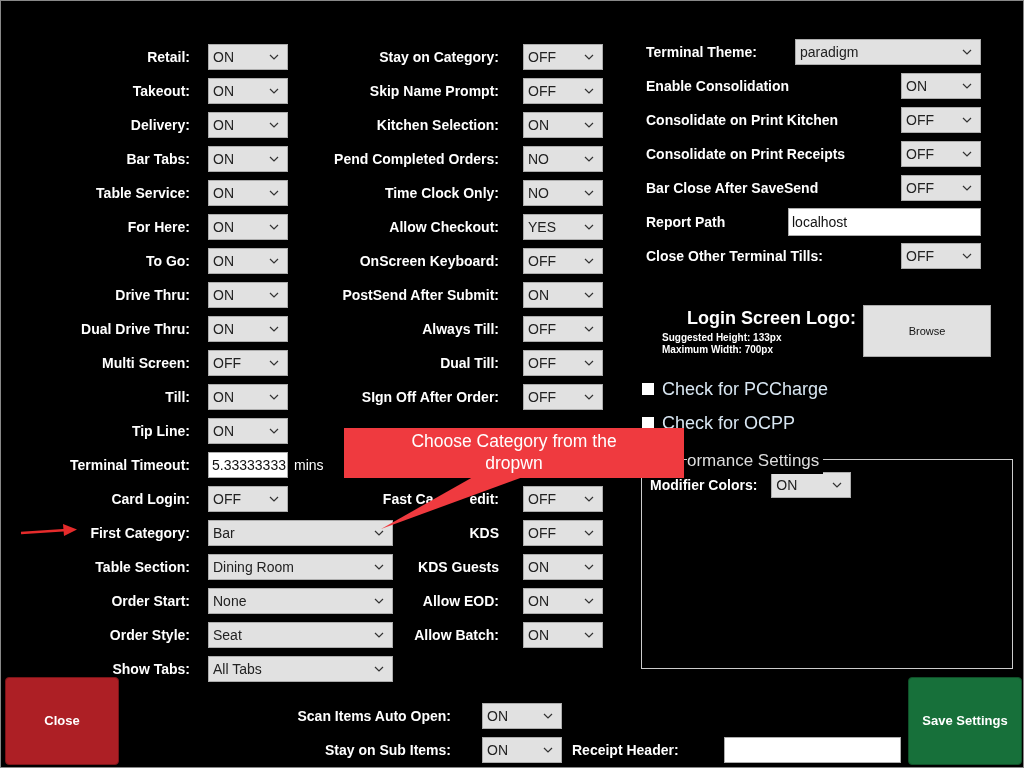 This screenshot has height=768, width=1024. I want to click on text-field: 5.33333333, so click(248, 465).